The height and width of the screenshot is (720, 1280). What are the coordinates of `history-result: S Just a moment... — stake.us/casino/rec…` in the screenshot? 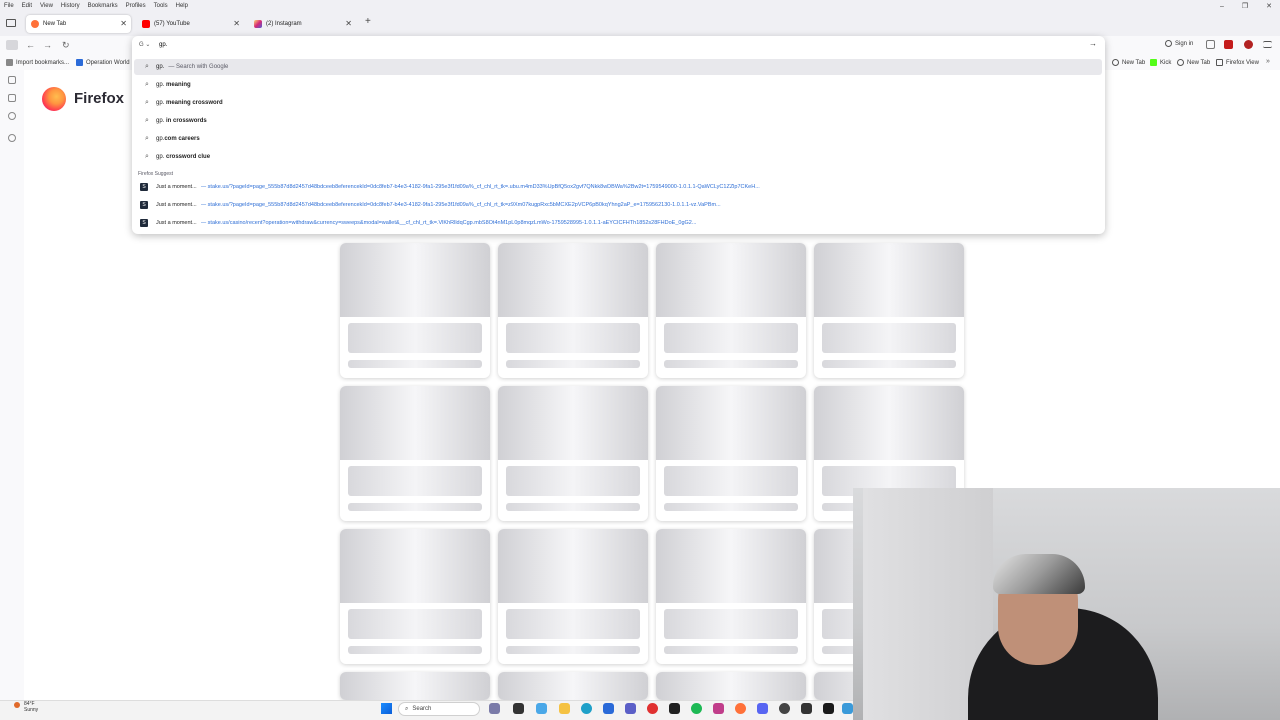 It's located at (618, 223).